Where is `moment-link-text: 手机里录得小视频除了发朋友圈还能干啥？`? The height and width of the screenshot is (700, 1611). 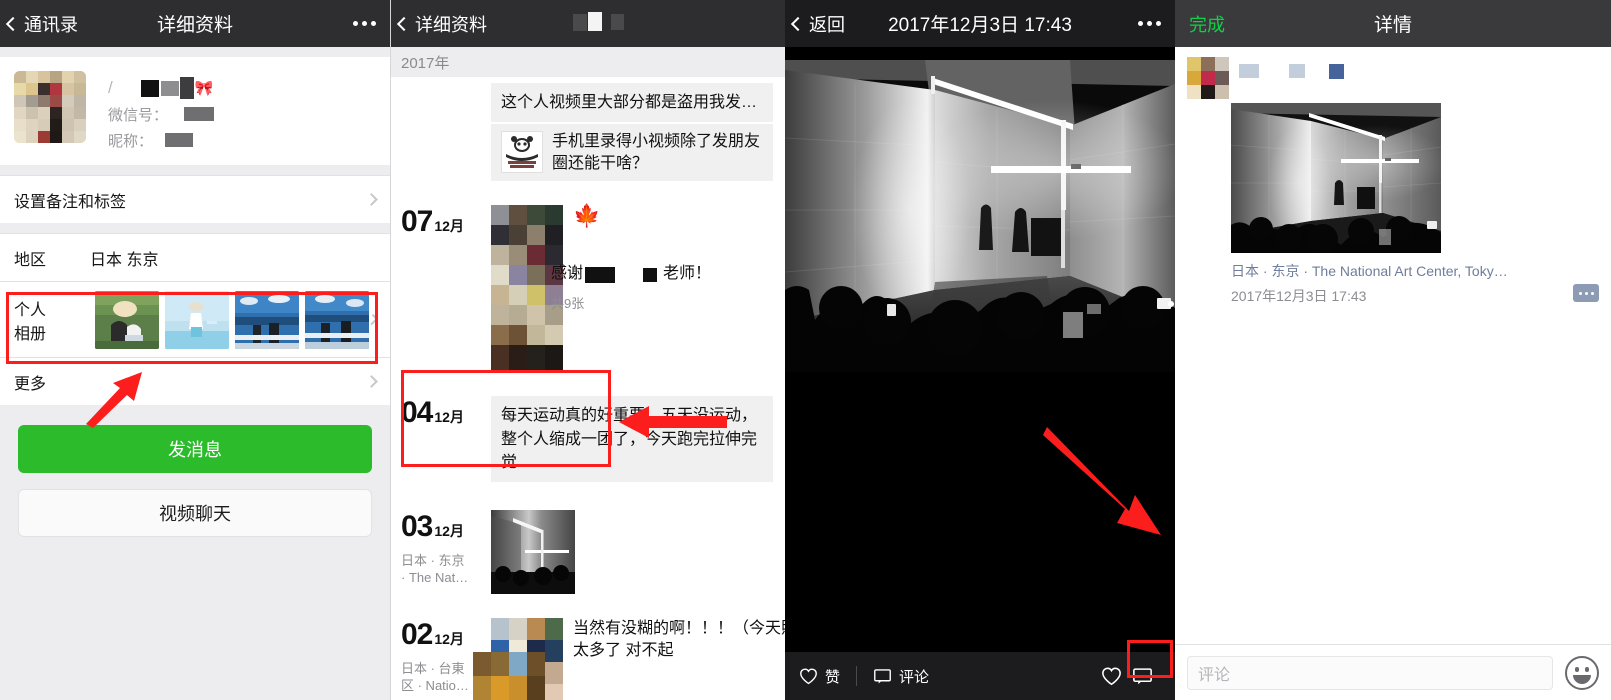 moment-link-text: 手机里录得小视频除了发朋友圈还能干啥？ is located at coordinates (656, 152).